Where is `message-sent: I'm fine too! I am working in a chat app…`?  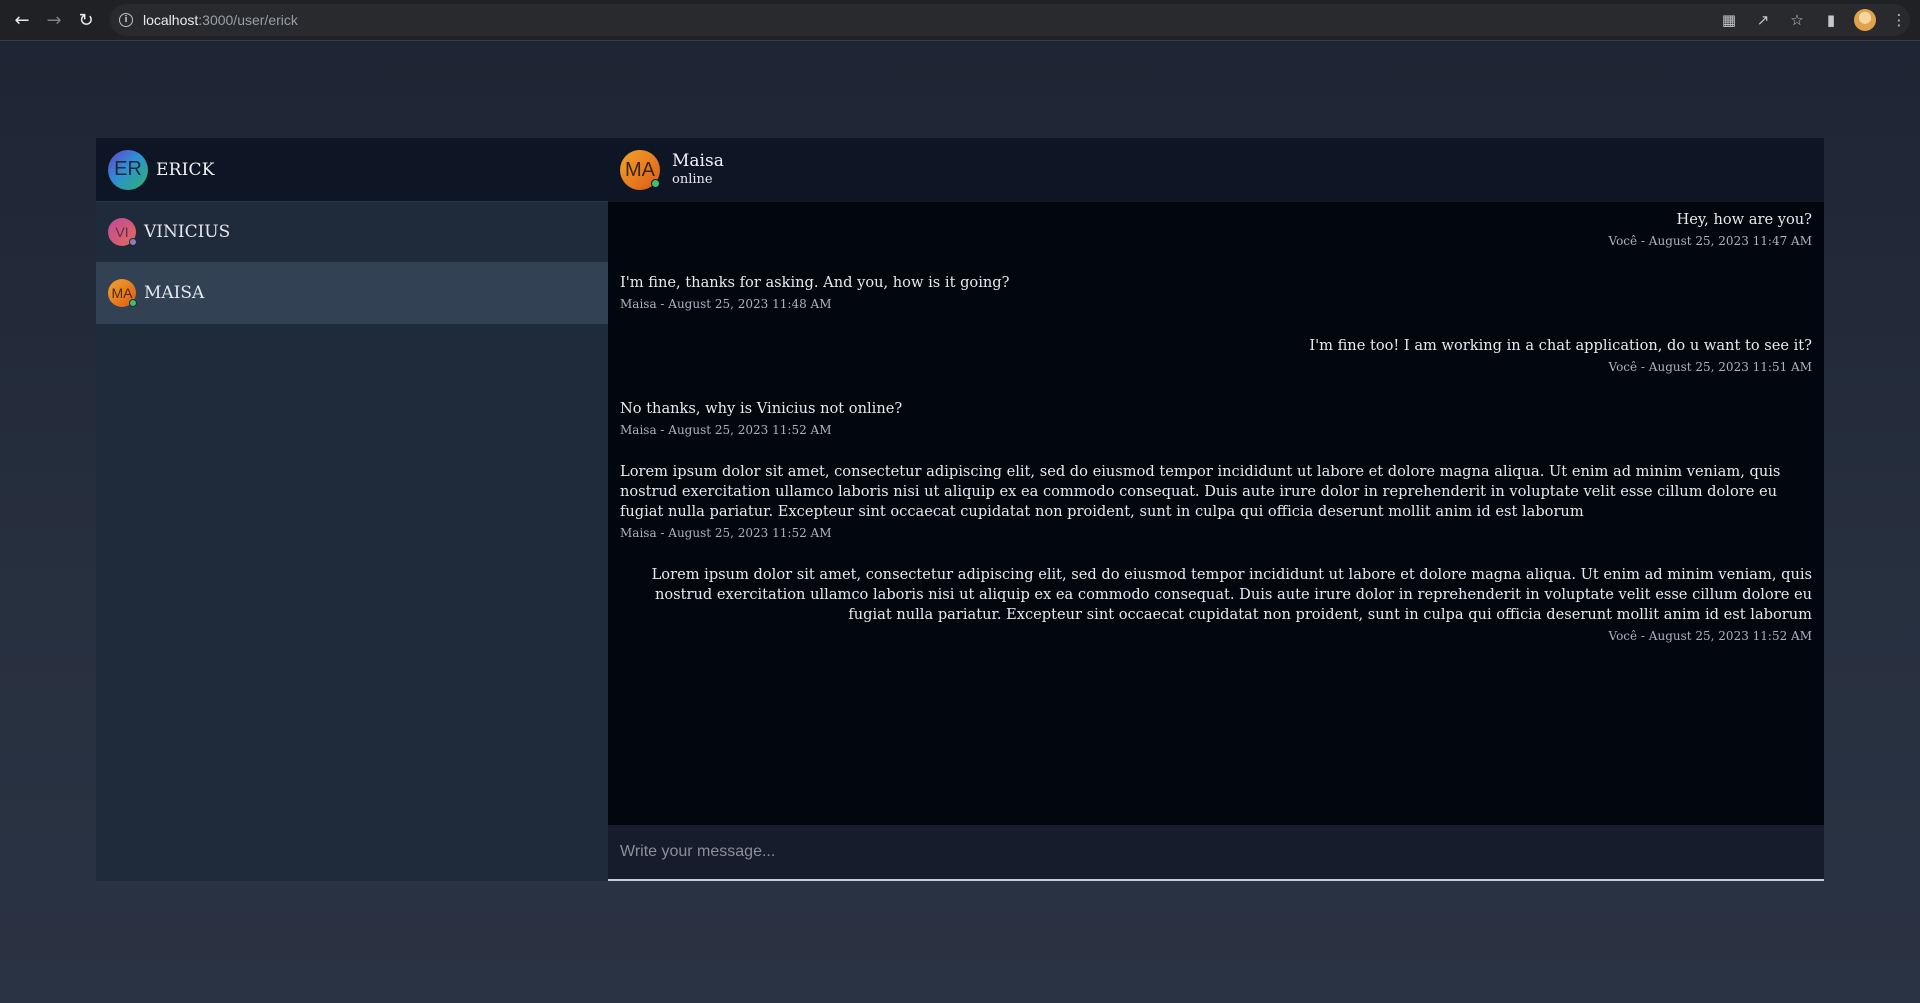 message-sent: I'm fine too! I am working in a chat app… is located at coordinates (1216, 356).